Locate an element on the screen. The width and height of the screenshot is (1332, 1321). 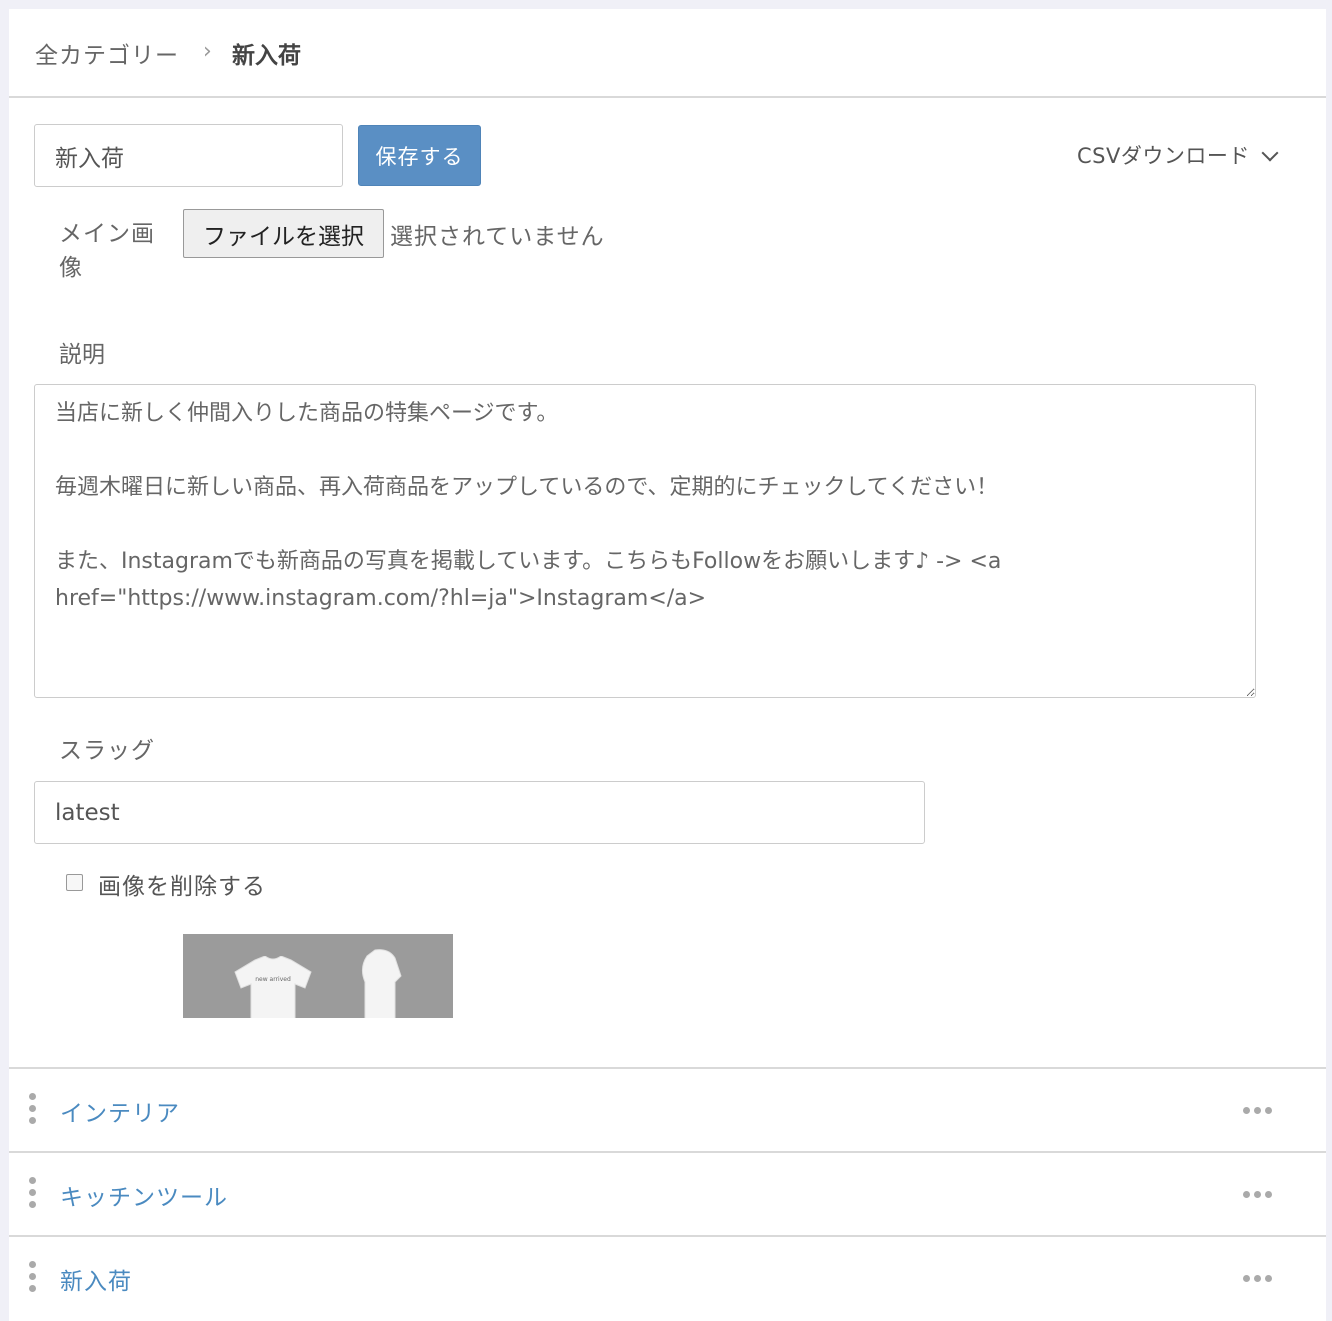
breadcrumb-root-link: 全カテゴリー is located at coordinates (107, 53).